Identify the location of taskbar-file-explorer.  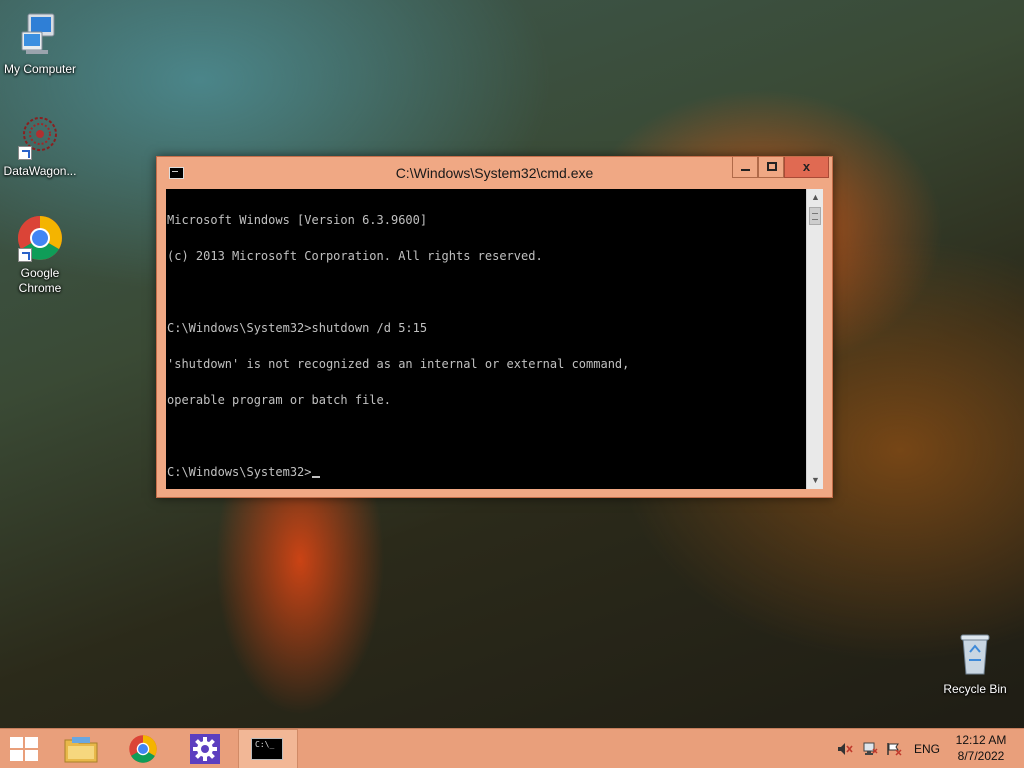
(82, 748).